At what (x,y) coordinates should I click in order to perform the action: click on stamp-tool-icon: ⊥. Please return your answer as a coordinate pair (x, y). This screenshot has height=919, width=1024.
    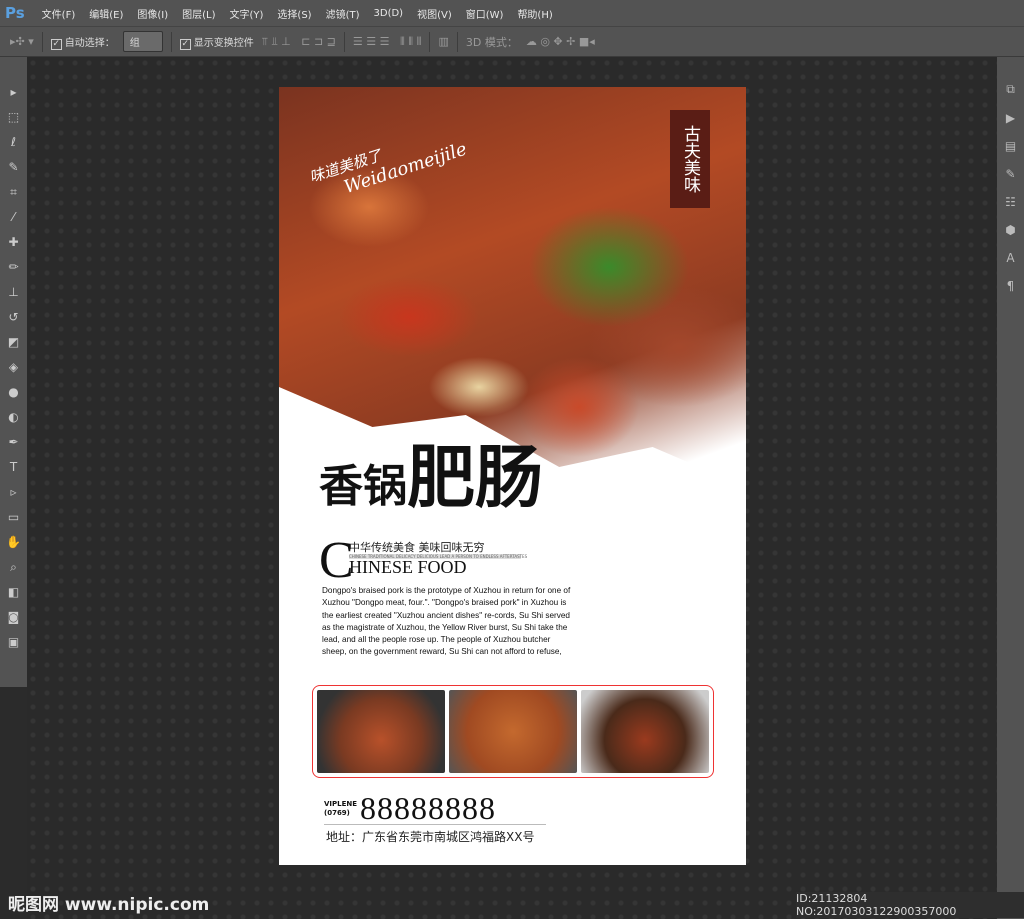
    Looking at the image, I should click on (13, 294).